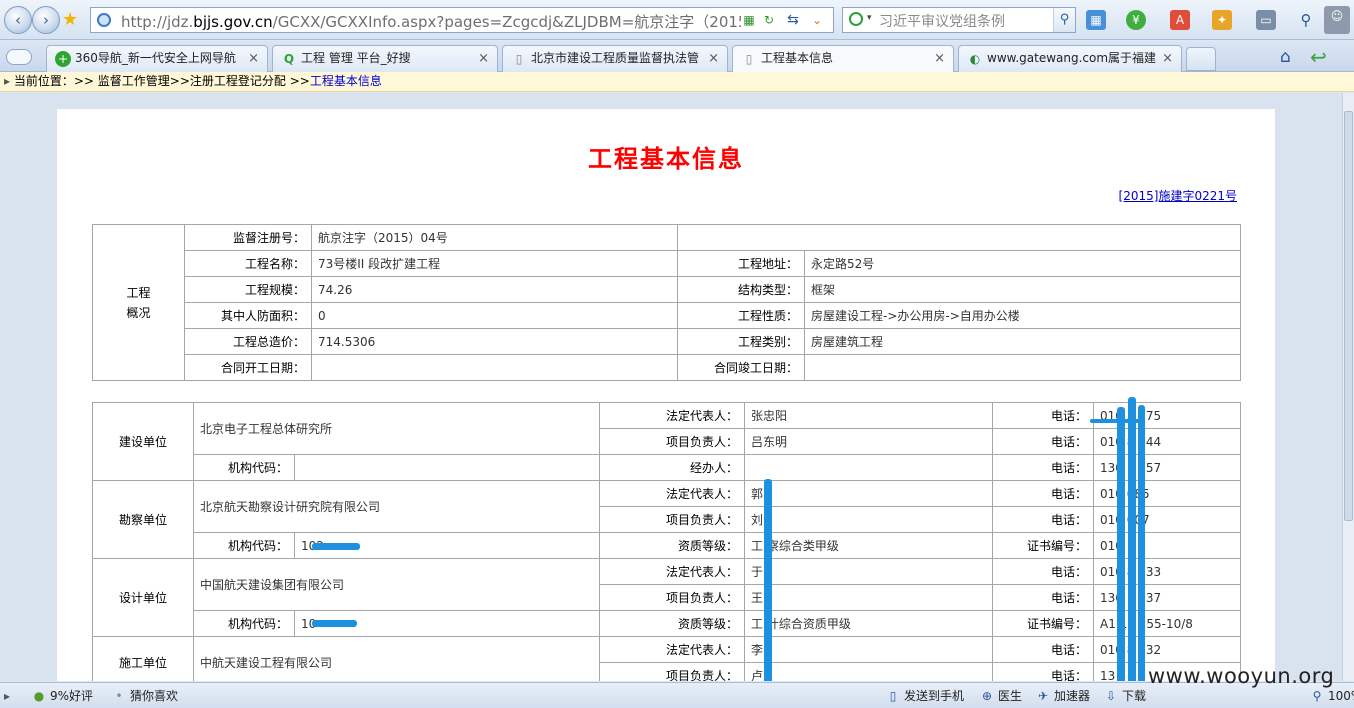 Image resolution: width=1354 pixels, height=708 pixels. What do you see at coordinates (769, 20) in the screenshot?
I see `refresh-icon: ↻` at bounding box center [769, 20].